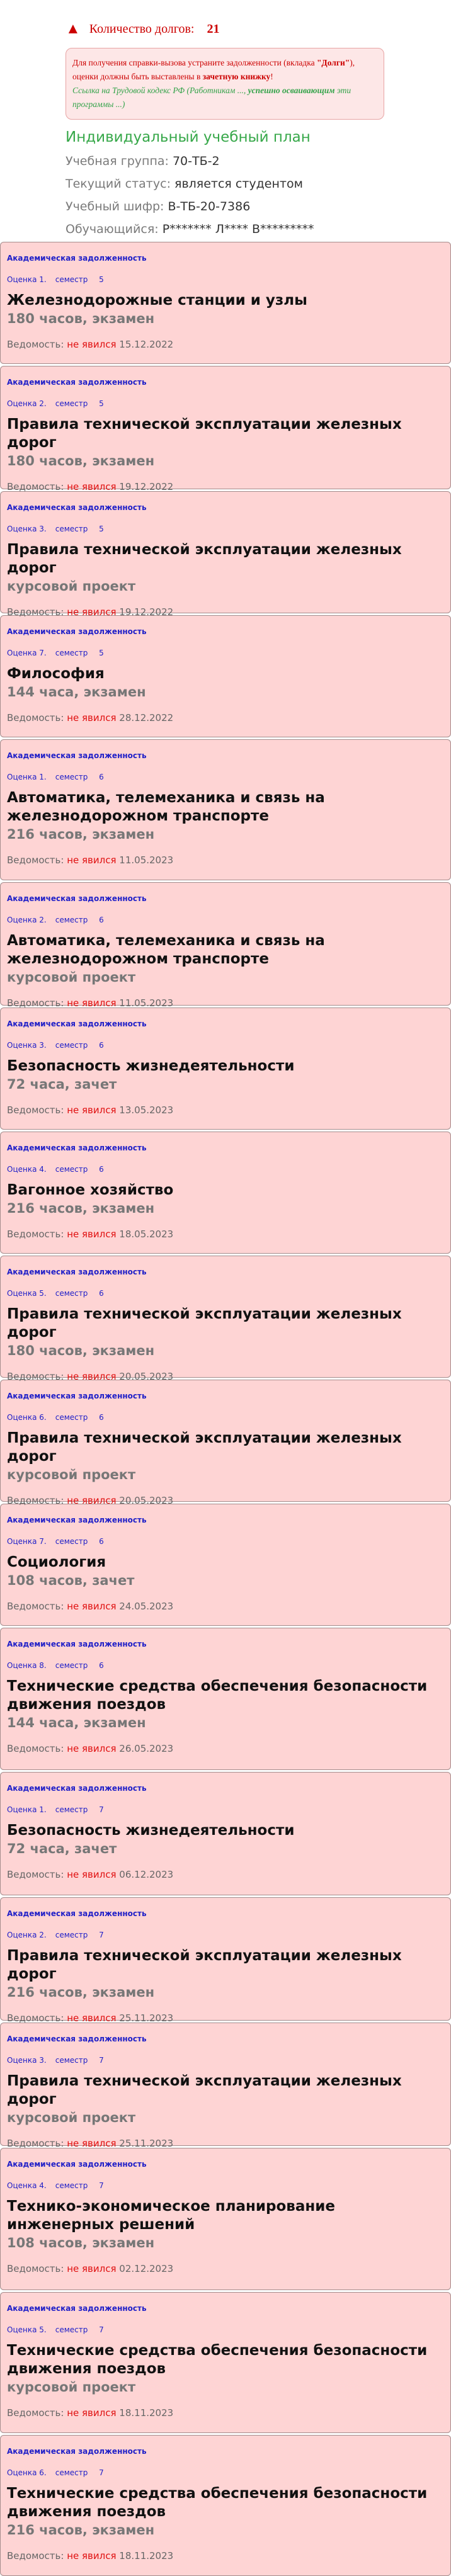  What do you see at coordinates (147, 344) in the screenshot?
I see `statement-date: 15.12.2022` at bounding box center [147, 344].